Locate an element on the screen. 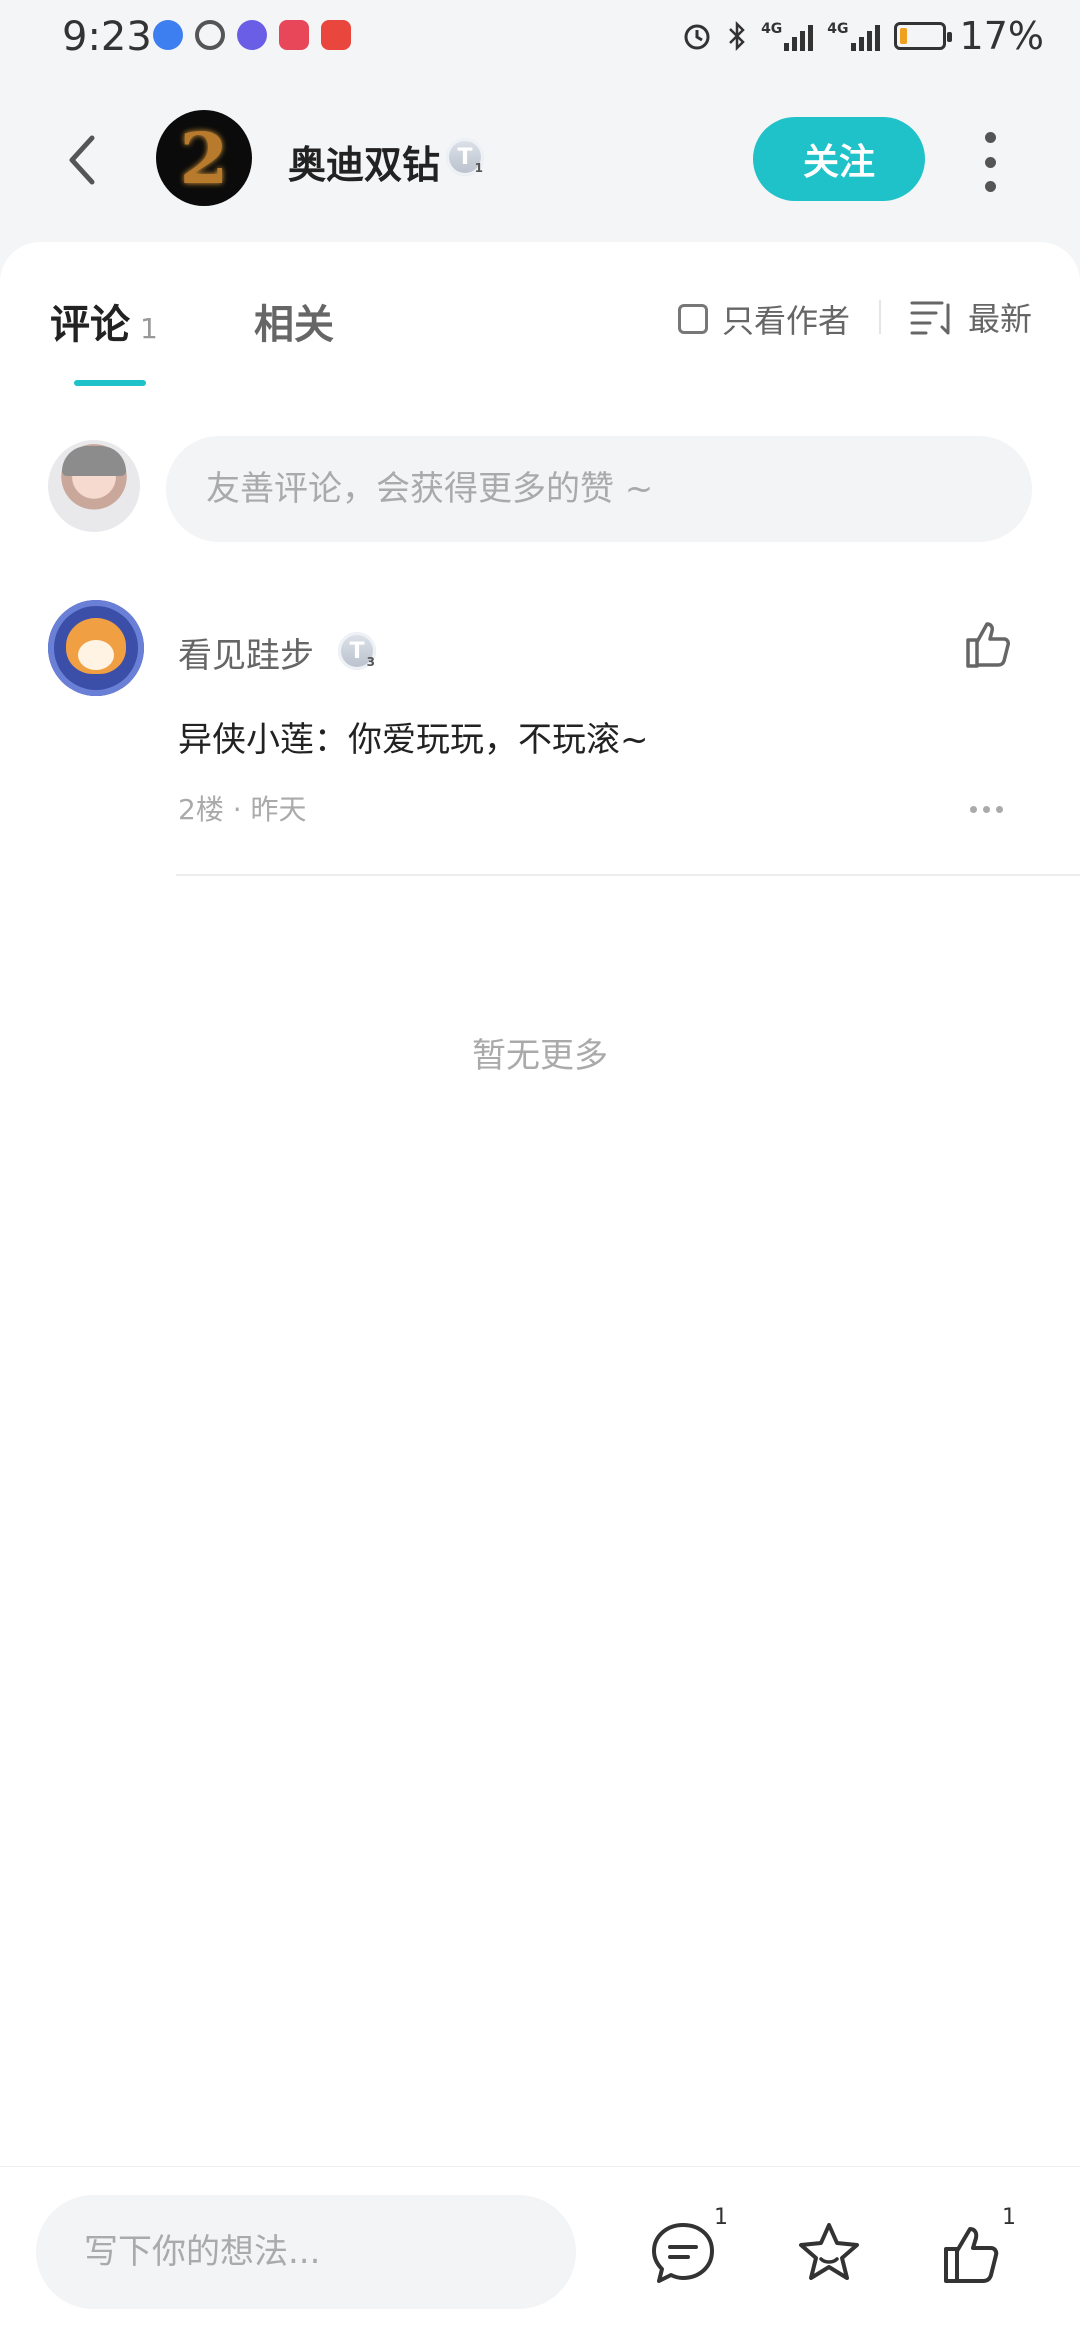 The height and width of the screenshot is (2341, 1080). comment-floor: 2楼 is located at coordinates (201, 809).